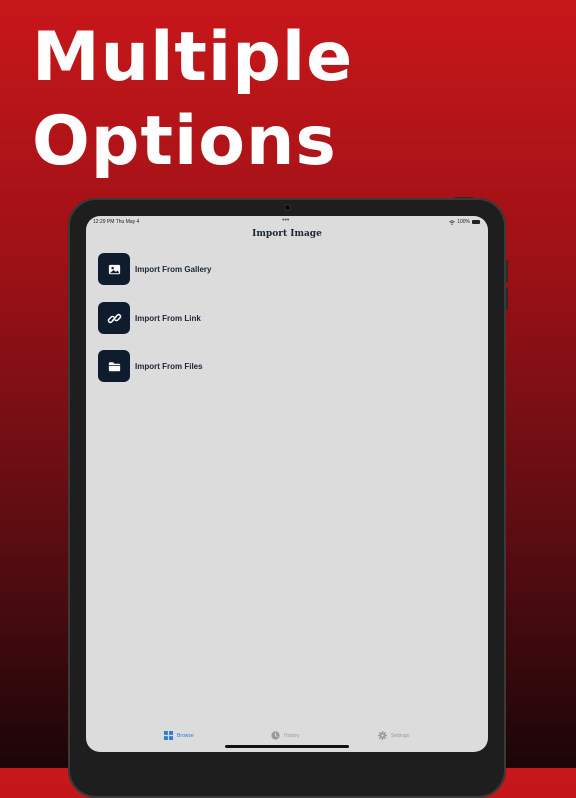  Describe the element at coordinates (192, 100) in the screenshot. I see `promo-headline: Multiple Options` at that location.